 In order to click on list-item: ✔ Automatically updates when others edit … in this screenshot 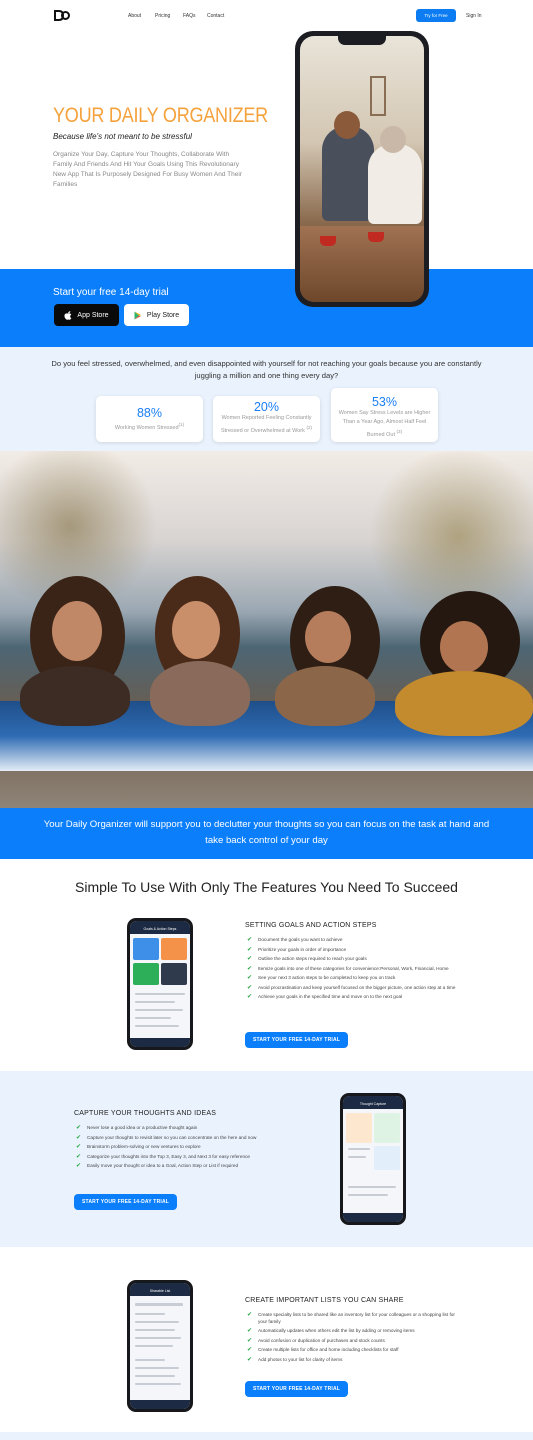, I will do `click(331, 1331)`.